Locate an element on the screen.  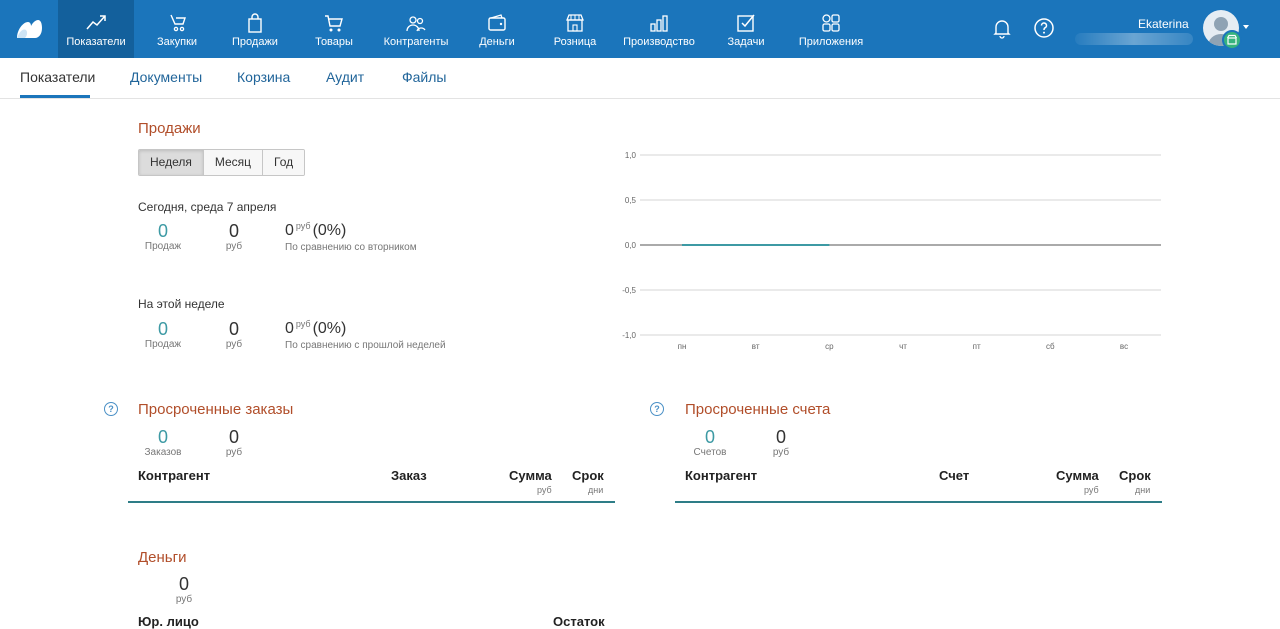
logo-icon is located at coordinates (29, 29).